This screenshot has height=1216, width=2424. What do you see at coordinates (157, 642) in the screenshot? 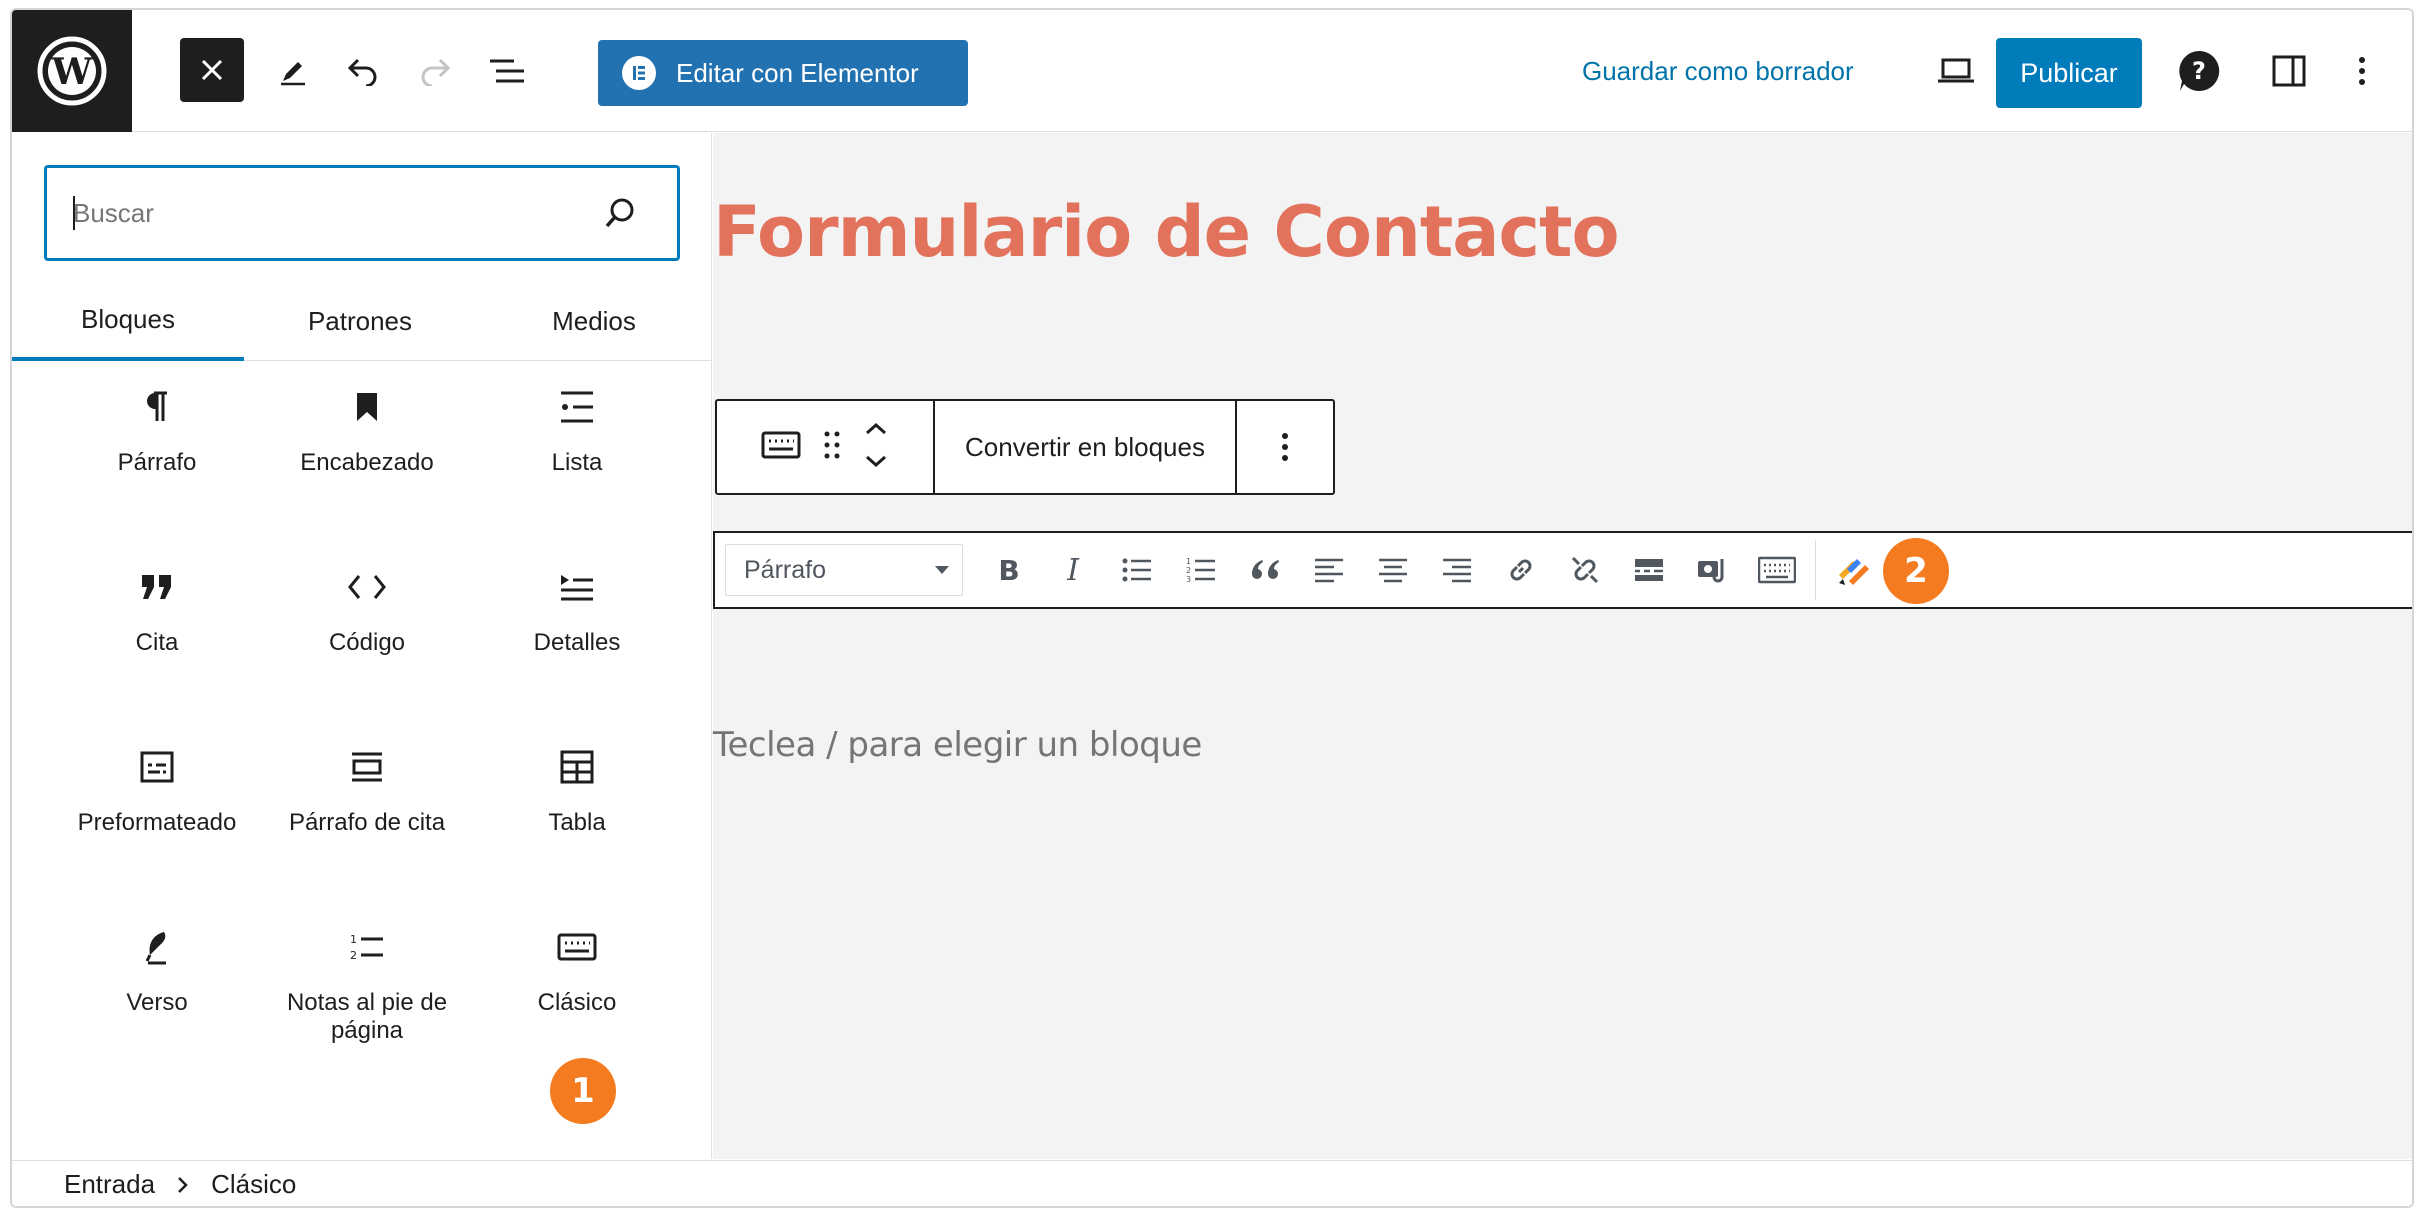
I see `block-label: Cita` at bounding box center [157, 642].